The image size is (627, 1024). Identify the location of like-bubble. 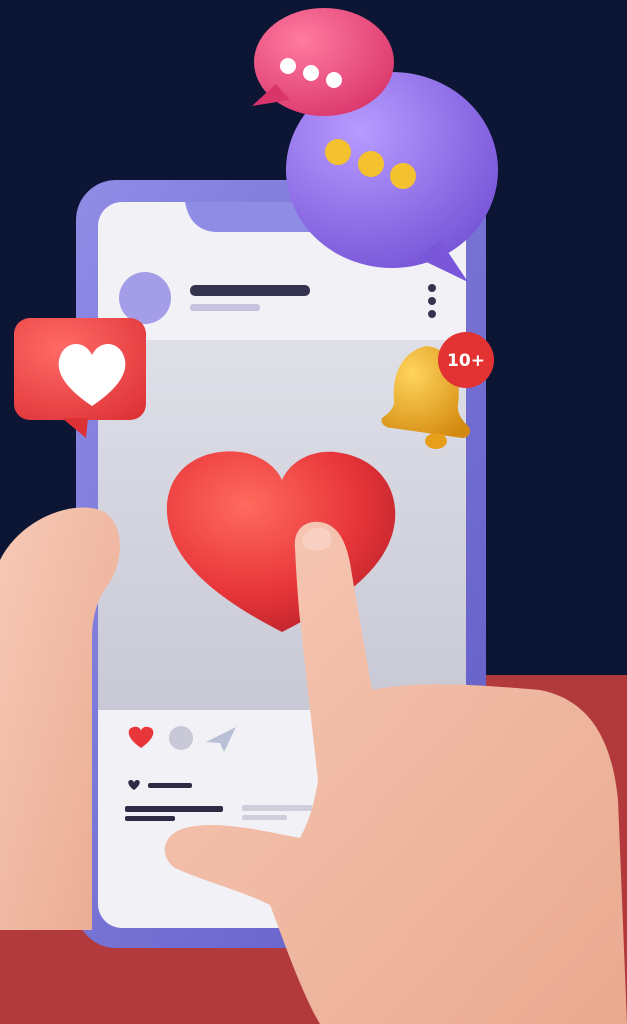
(80, 378).